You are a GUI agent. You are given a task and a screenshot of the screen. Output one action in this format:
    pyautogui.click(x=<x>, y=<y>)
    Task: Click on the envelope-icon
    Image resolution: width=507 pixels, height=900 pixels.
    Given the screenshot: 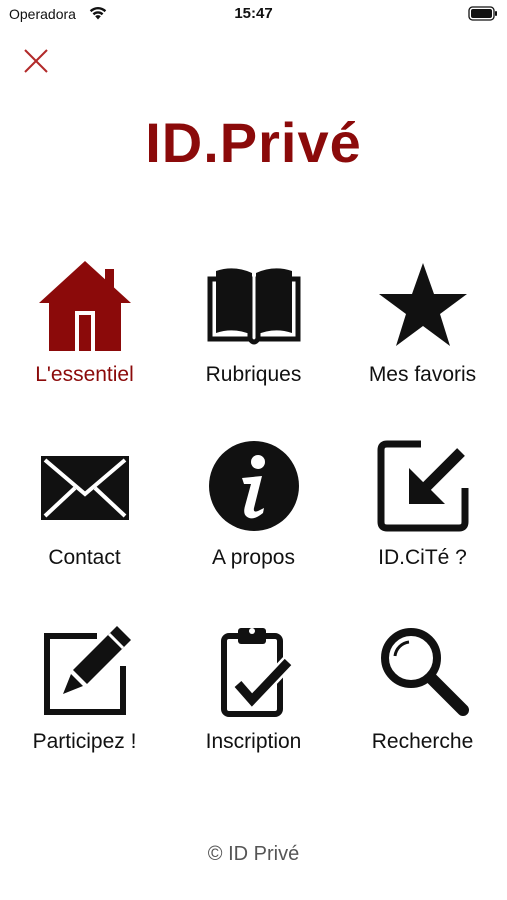 What is the action you would take?
    pyautogui.click(x=84, y=488)
    